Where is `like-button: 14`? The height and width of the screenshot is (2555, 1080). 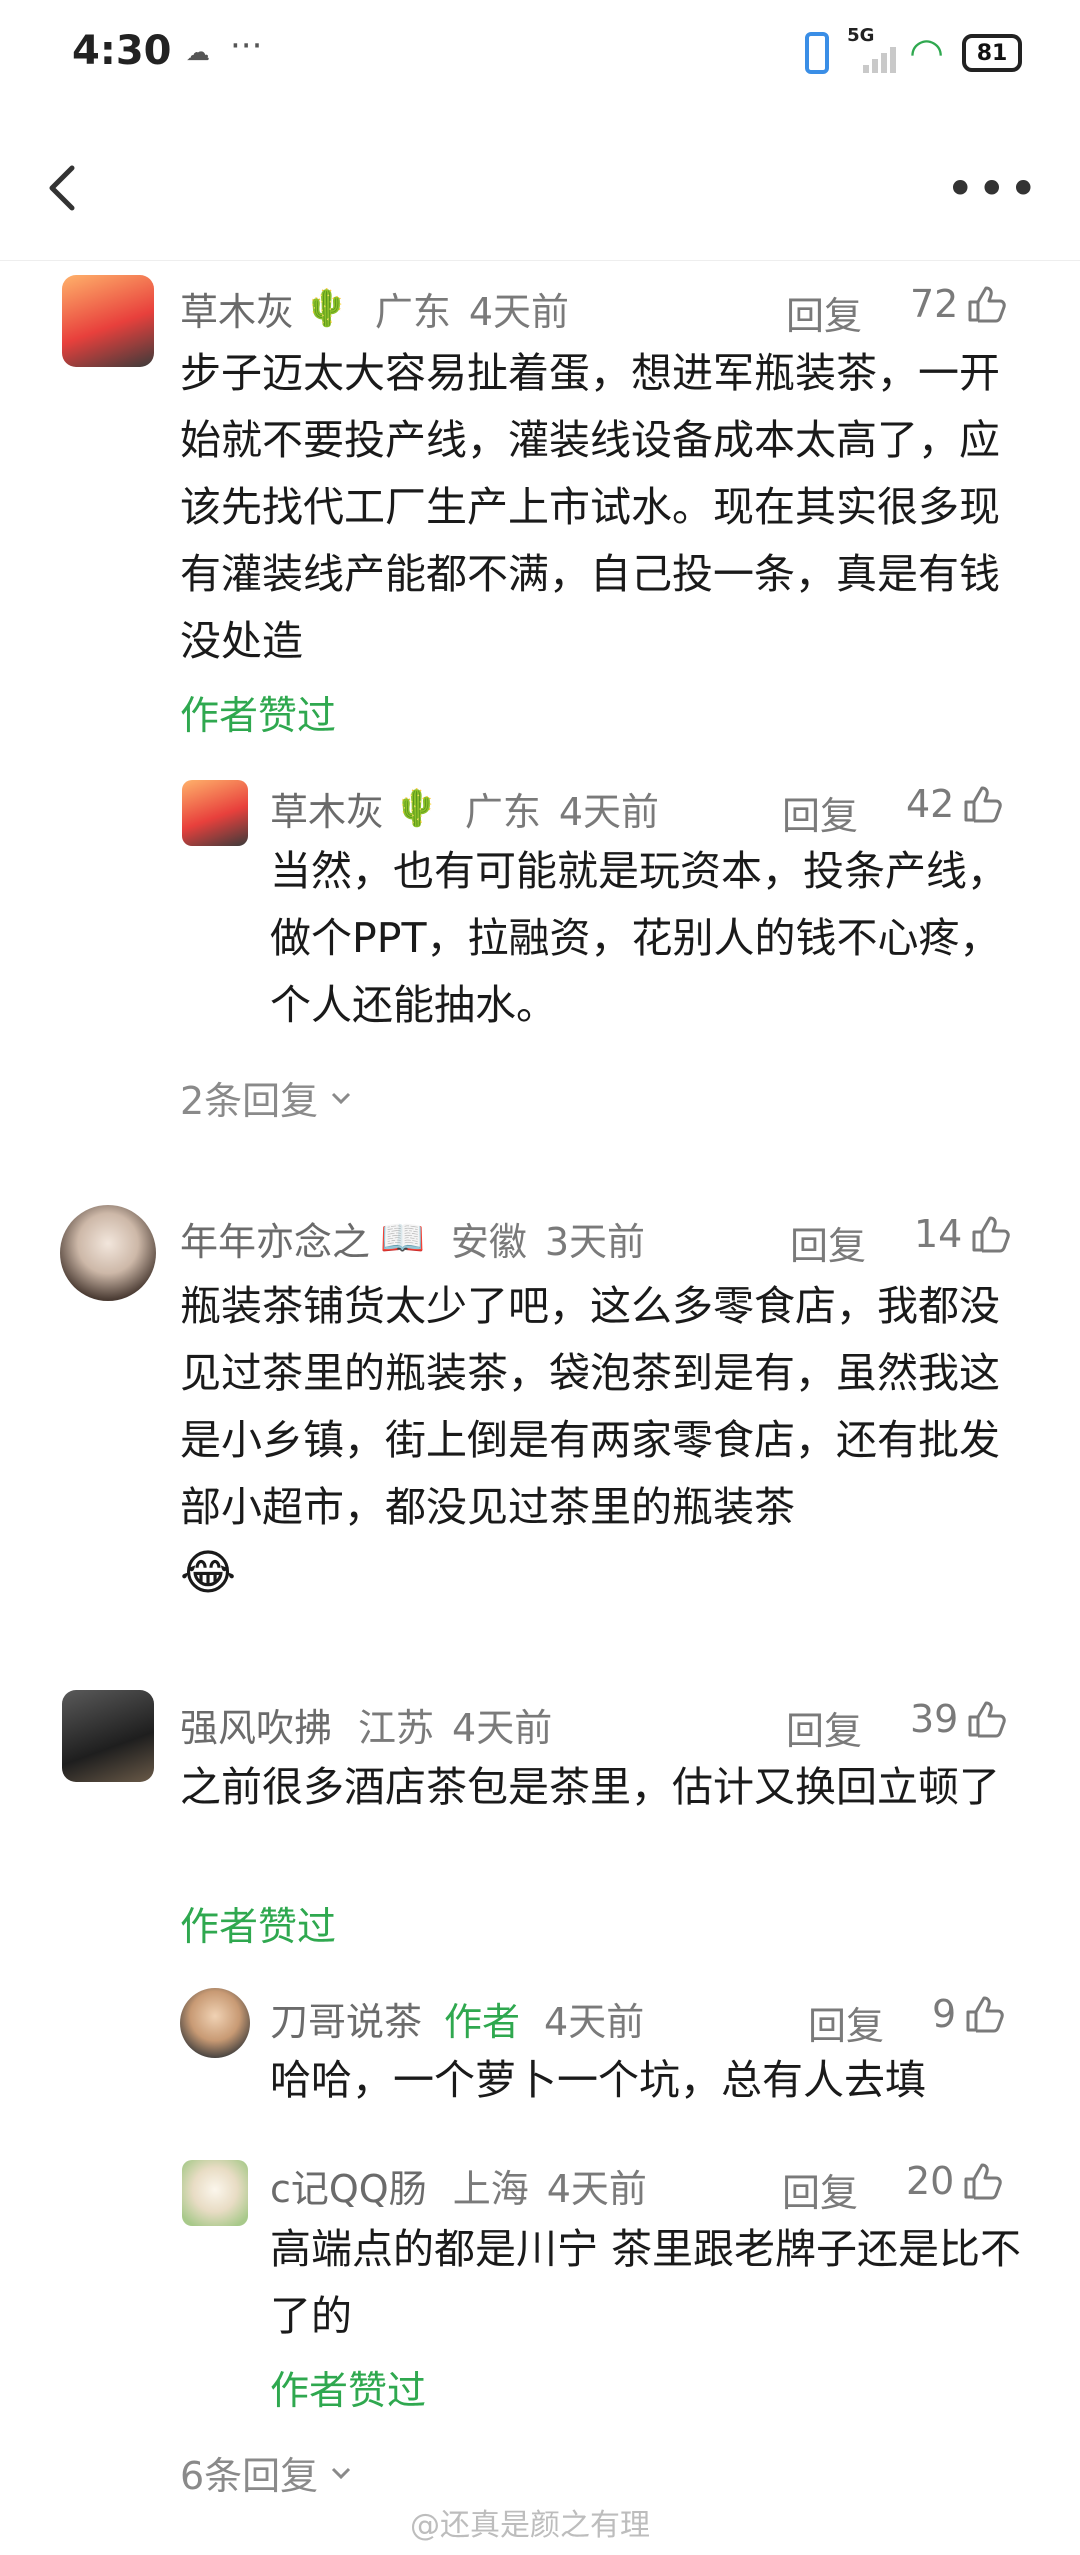
like-button: 14 is located at coordinates (963, 1234).